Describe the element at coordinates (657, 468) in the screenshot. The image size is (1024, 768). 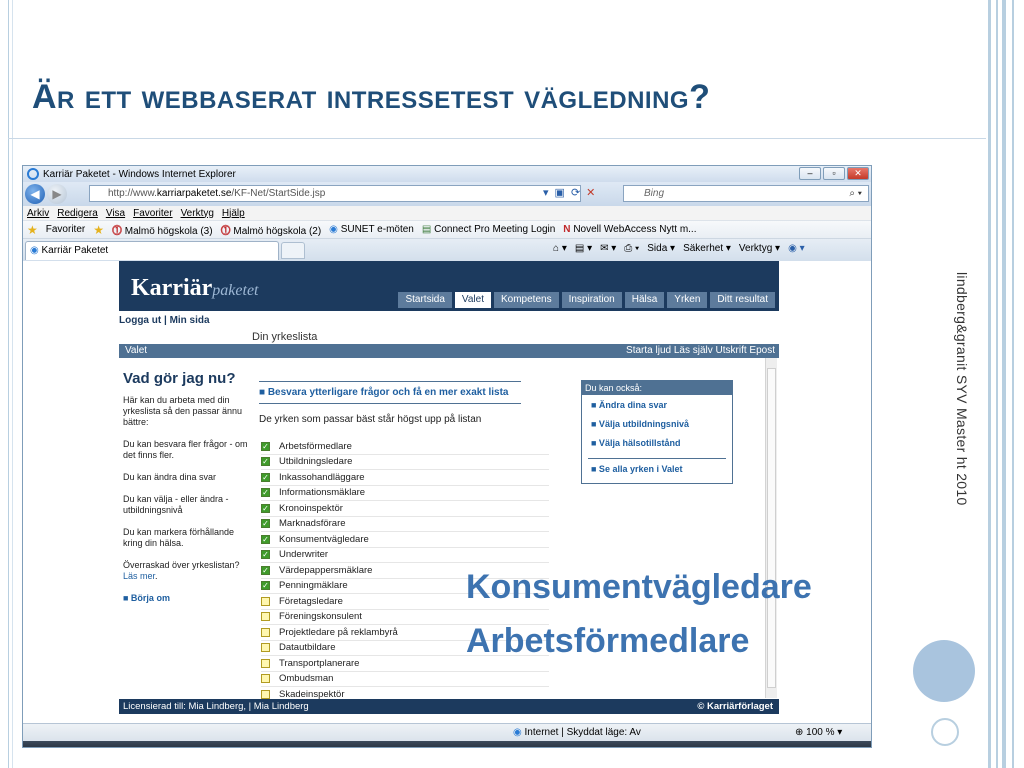
I see `all-jobs-link: ■ Se alla yrken i Valet` at that location.